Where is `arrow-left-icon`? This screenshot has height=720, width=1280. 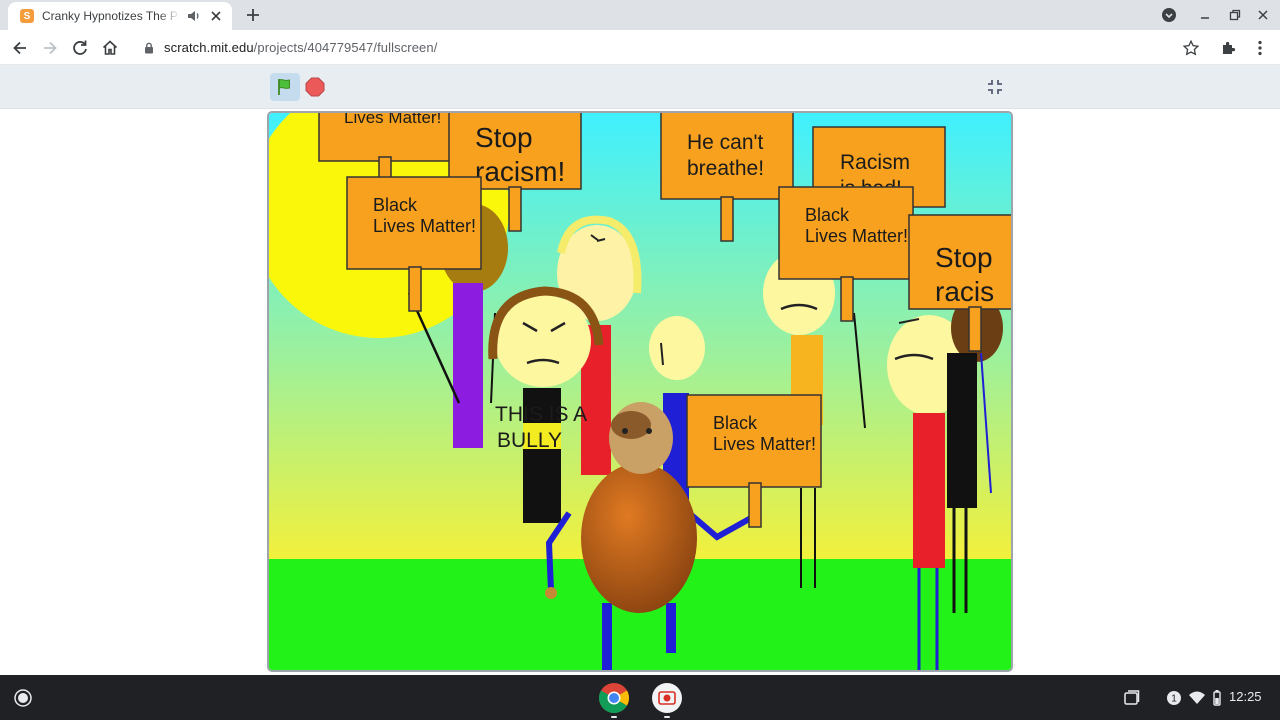
arrow-left-icon is located at coordinates (20, 48).